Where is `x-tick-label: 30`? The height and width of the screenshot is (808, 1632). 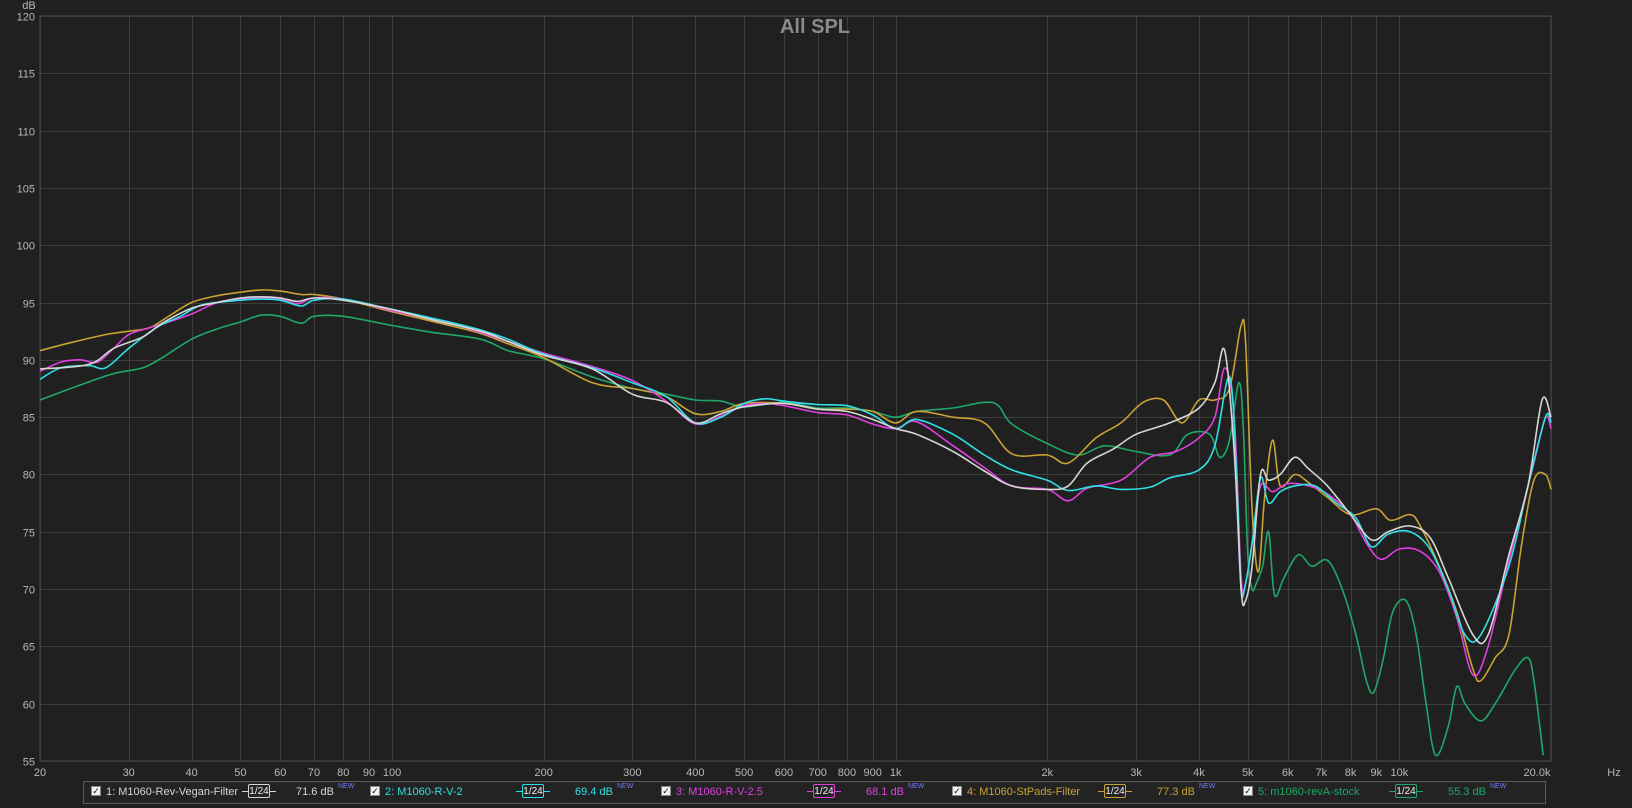
x-tick-label: 30 is located at coordinates (129, 773).